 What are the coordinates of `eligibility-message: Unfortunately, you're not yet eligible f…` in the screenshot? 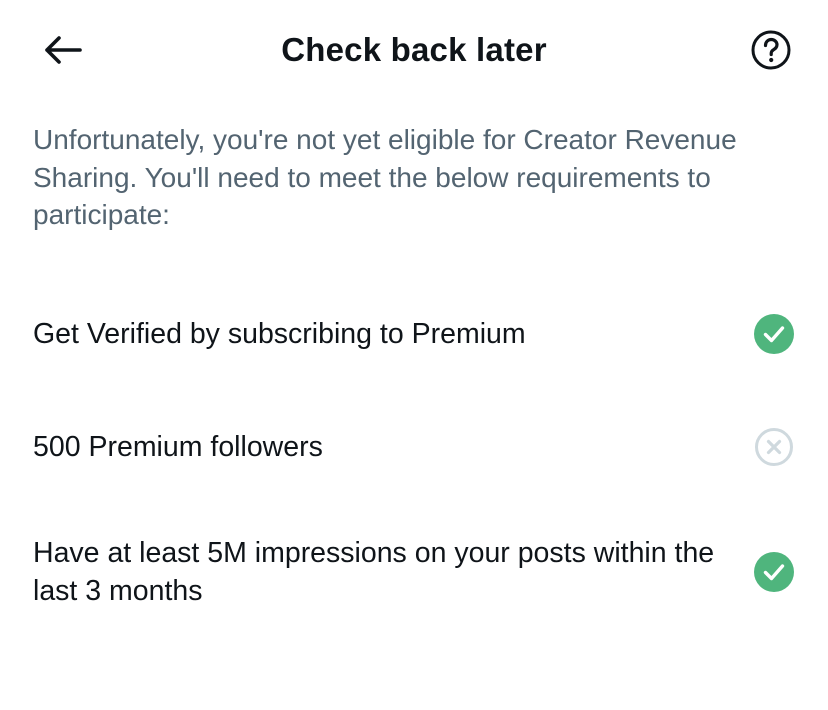 It's located at (385, 177).